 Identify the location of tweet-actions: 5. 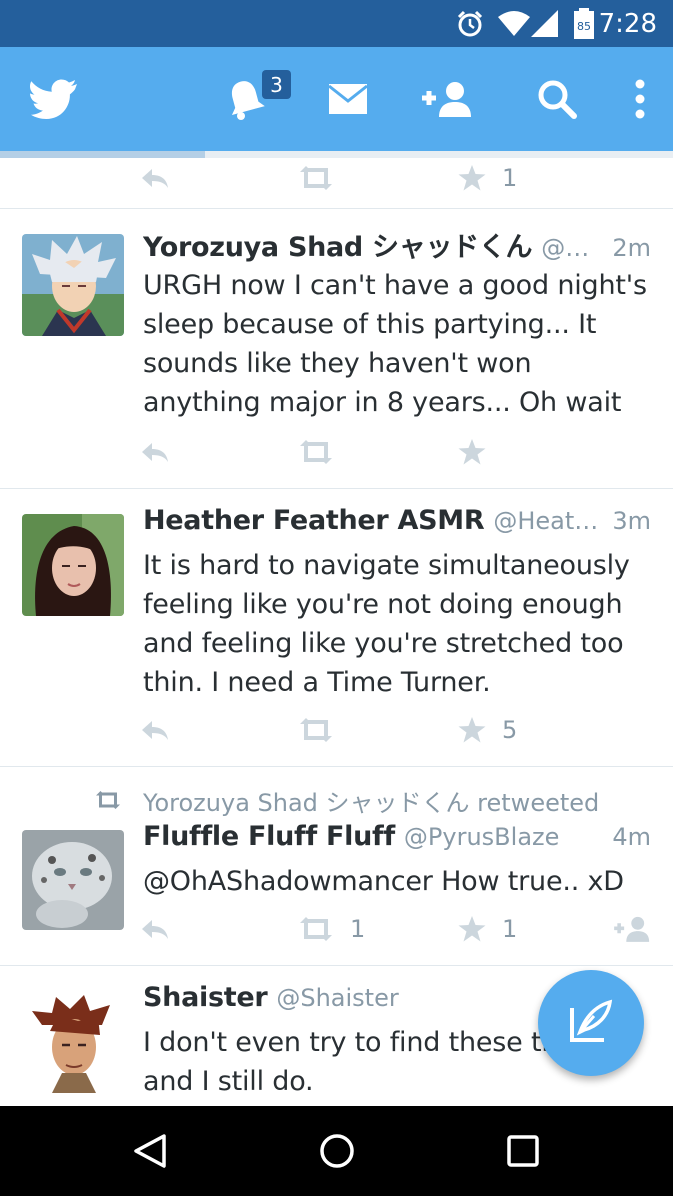
(400, 730).